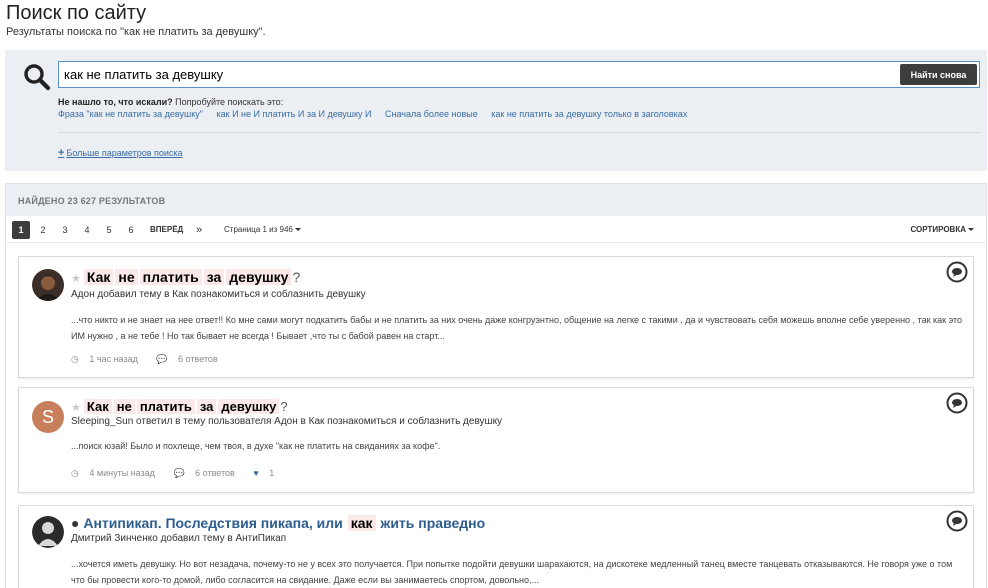  Describe the element at coordinates (228, 102) in the screenshot. I see `not-found-try: Попробуйте поискать это:` at that location.